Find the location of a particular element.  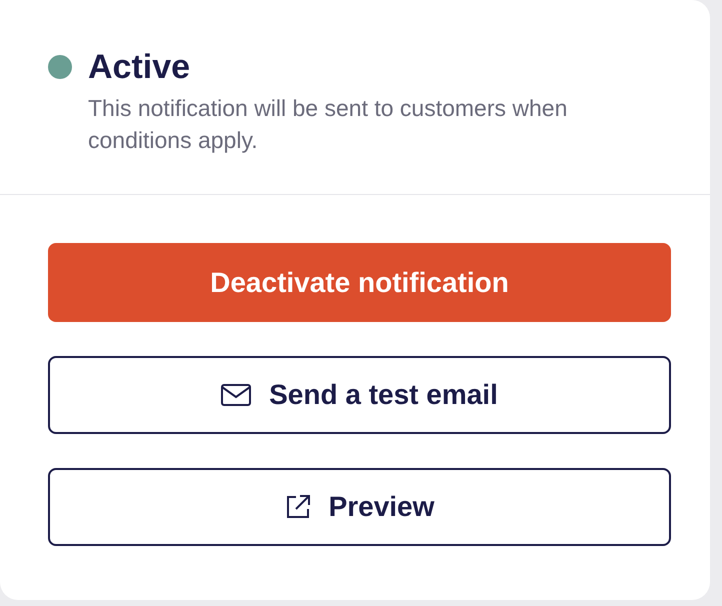

status-label: Active is located at coordinates (139, 67).